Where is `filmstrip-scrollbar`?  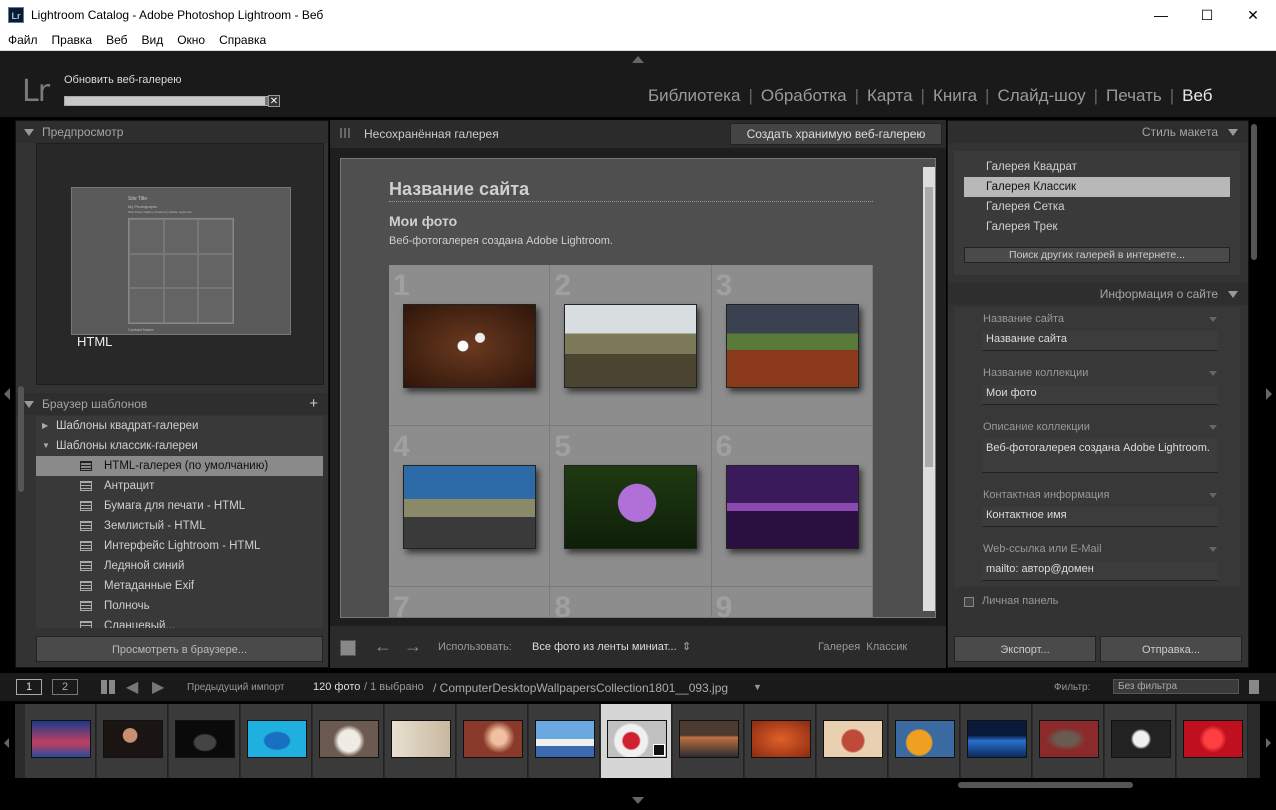 filmstrip-scrollbar is located at coordinates (1045, 785).